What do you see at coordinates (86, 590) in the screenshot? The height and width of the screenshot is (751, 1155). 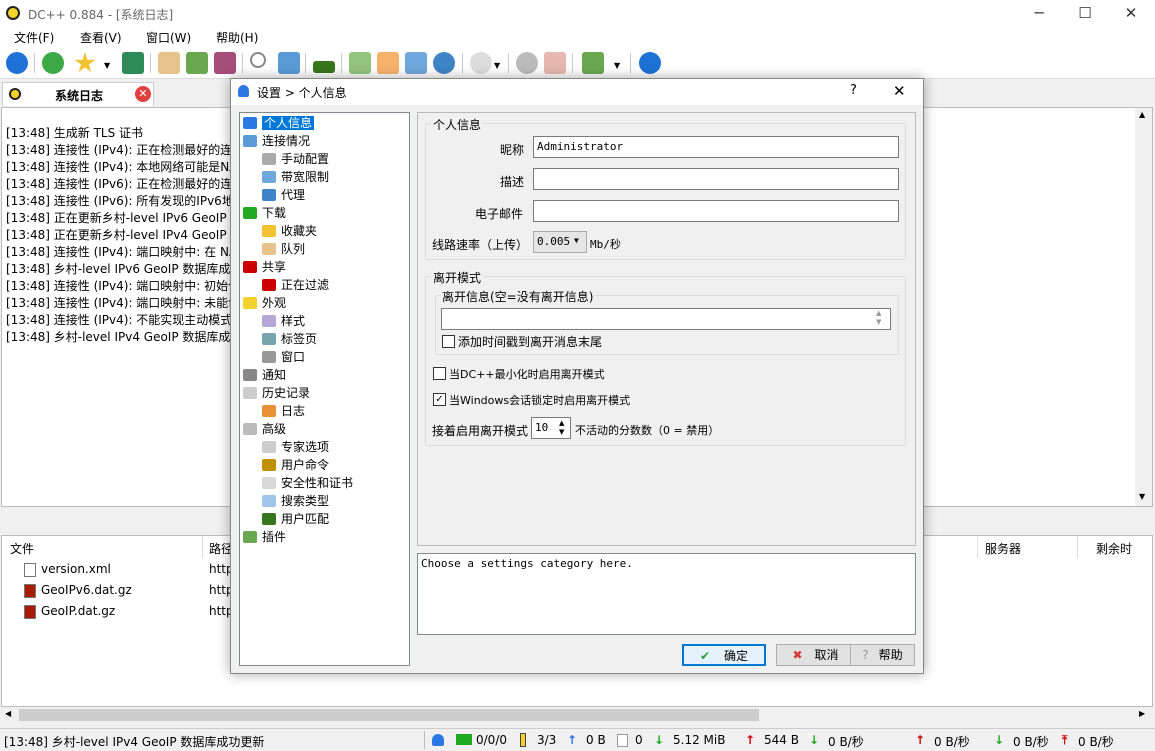 I see `transfer-file: GeoIPv6.dat.gz` at bounding box center [86, 590].